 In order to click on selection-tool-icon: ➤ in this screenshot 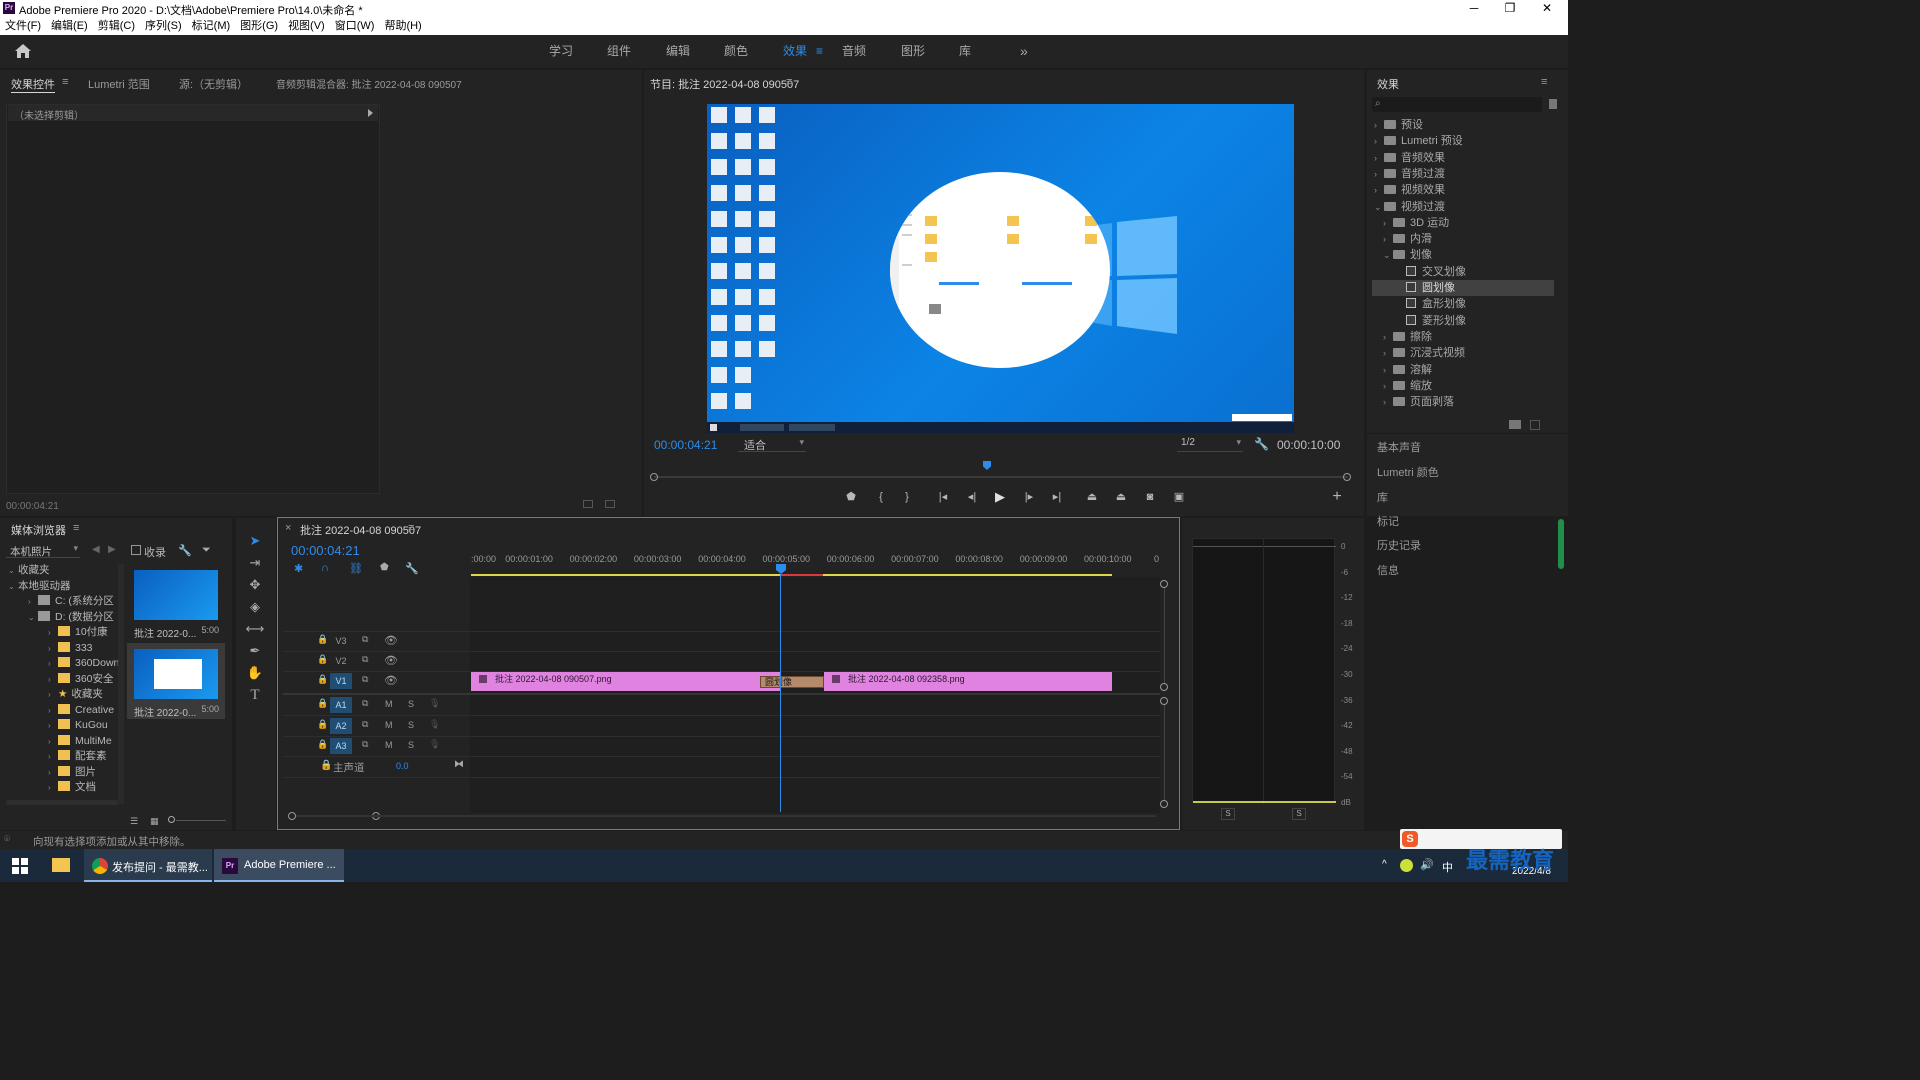, I will do `click(255, 541)`.